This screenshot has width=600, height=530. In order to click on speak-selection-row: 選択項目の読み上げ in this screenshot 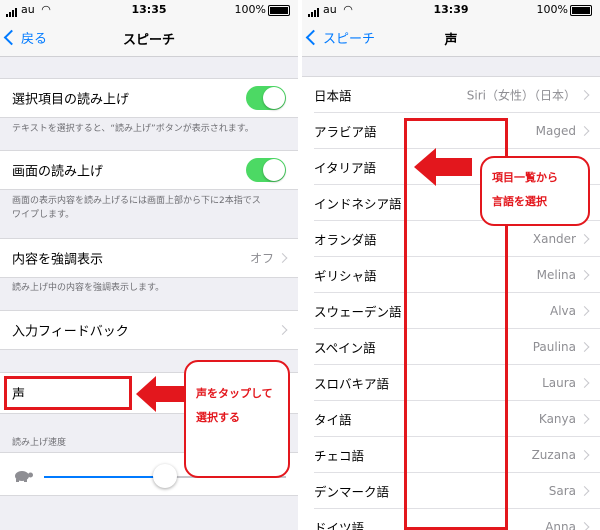, I will do `click(149, 98)`.